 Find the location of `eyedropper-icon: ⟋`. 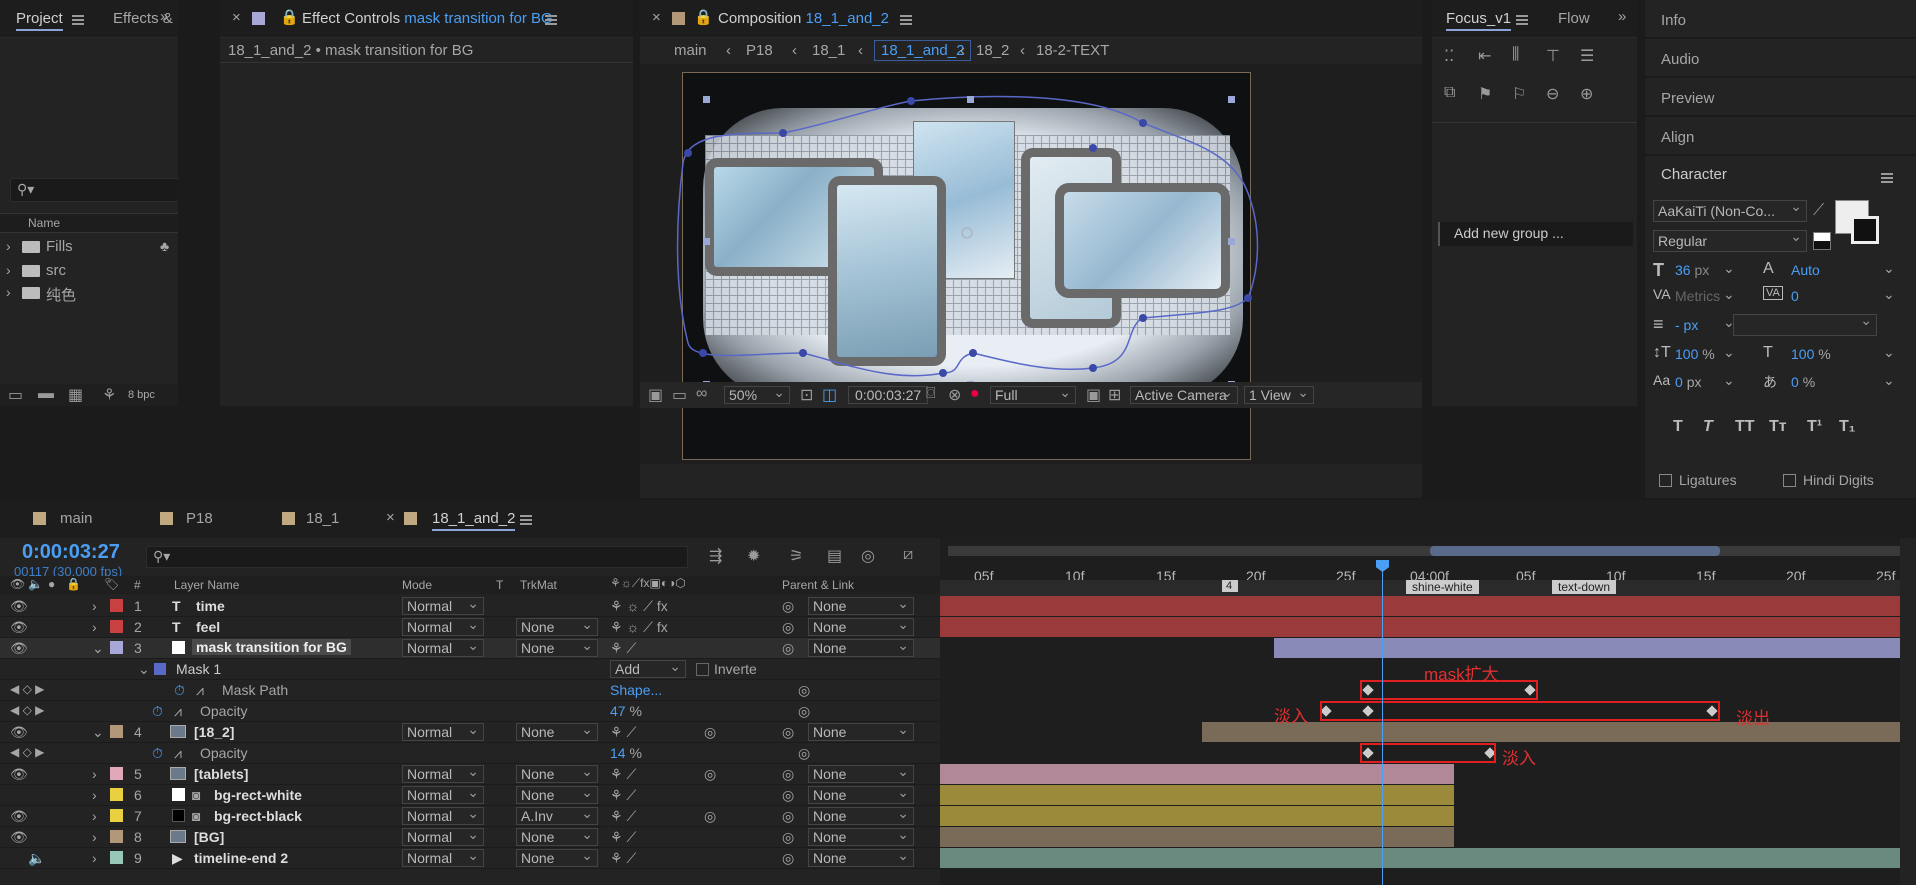

eyedropper-icon: ⟋ is located at coordinates (1818, 211).